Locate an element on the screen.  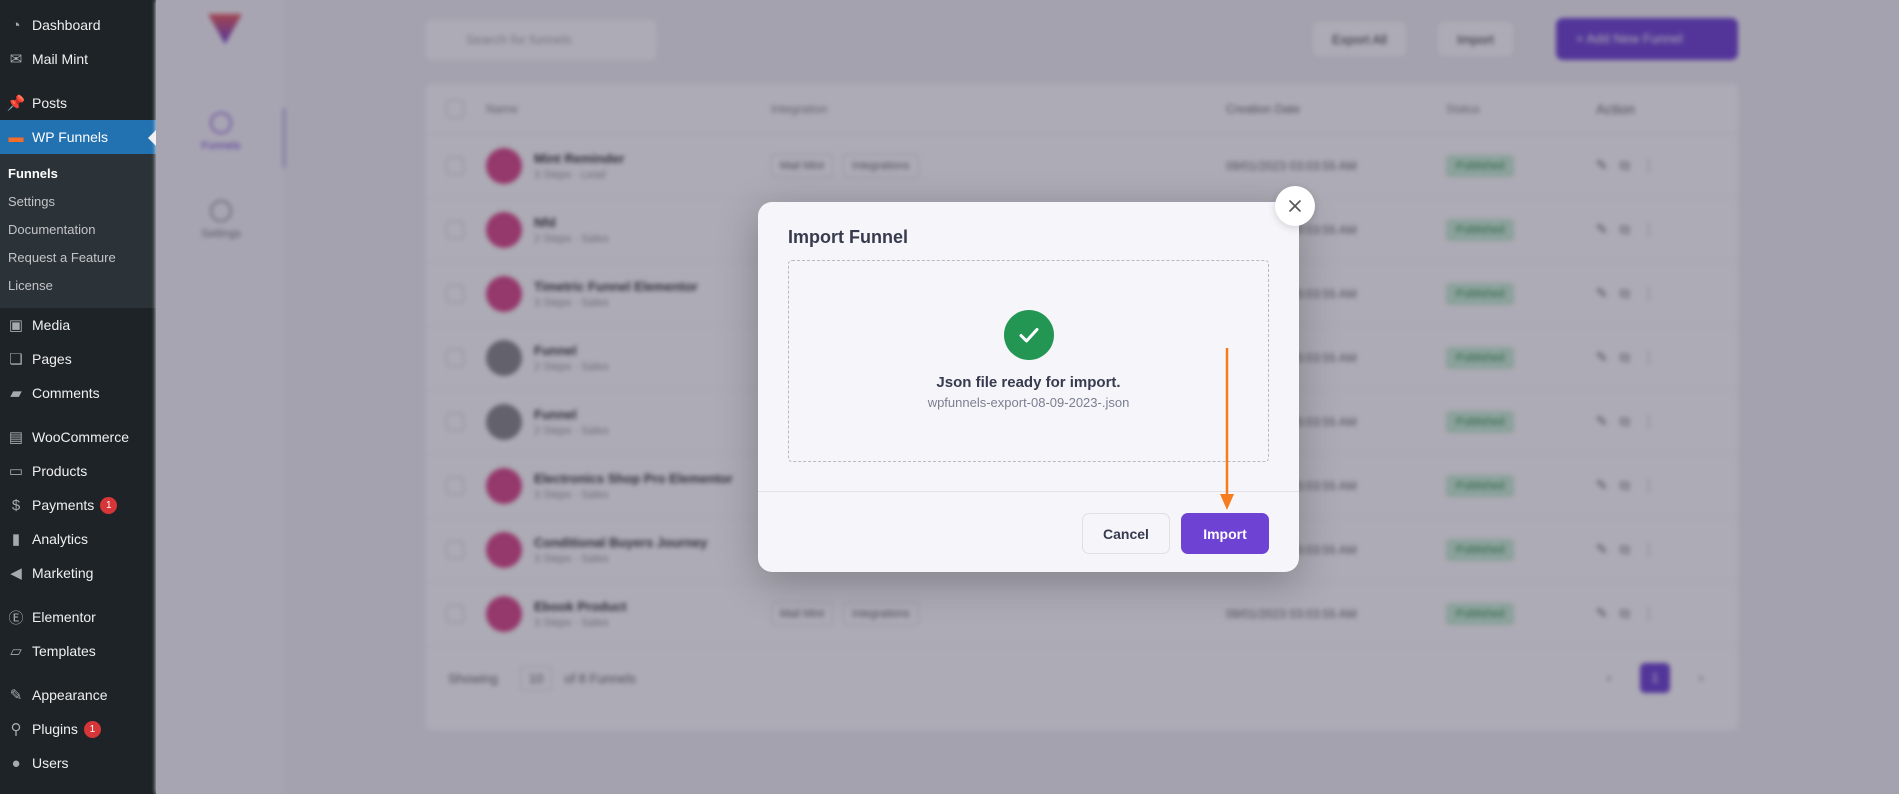
sidebar-item-label: Media is located at coordinates (51, 325).